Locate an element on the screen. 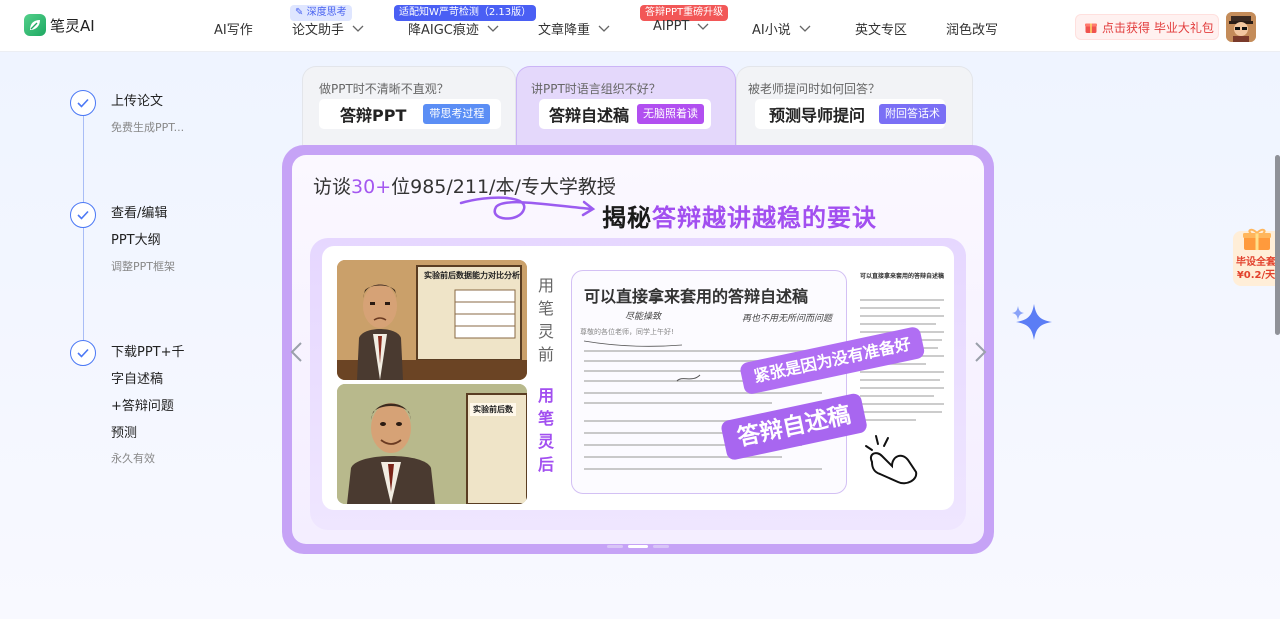 The height and width of the screenshot is (619, 1280). nav-label: AI小说 is located at coordinates (771, 30).